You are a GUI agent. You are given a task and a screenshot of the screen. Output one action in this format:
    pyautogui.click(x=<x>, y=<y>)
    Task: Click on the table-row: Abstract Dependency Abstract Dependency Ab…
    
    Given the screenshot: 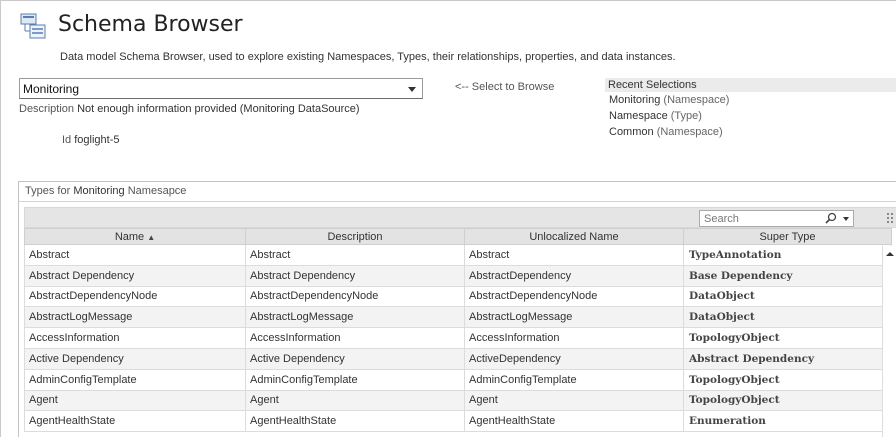 What is the action you would take?
    pyautogui.click(x=458, y=275)
    